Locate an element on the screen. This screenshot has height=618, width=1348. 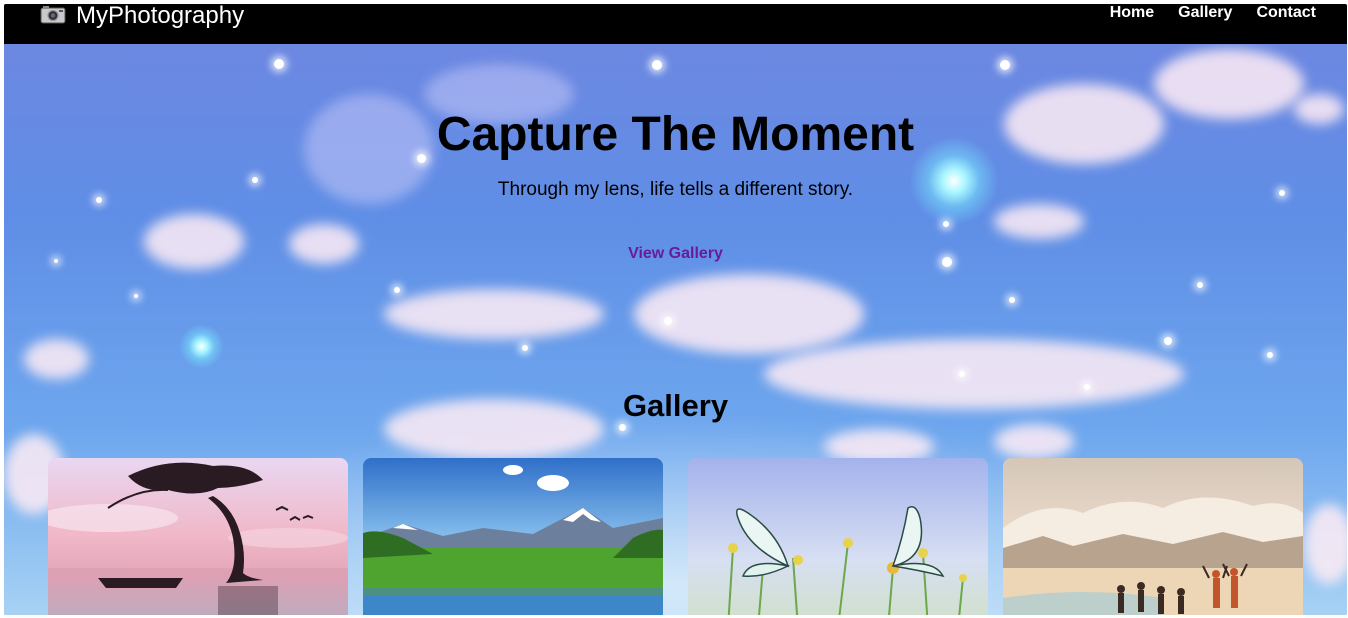
gallery-image-people-celebrating is located at coordinates (1153, 536).